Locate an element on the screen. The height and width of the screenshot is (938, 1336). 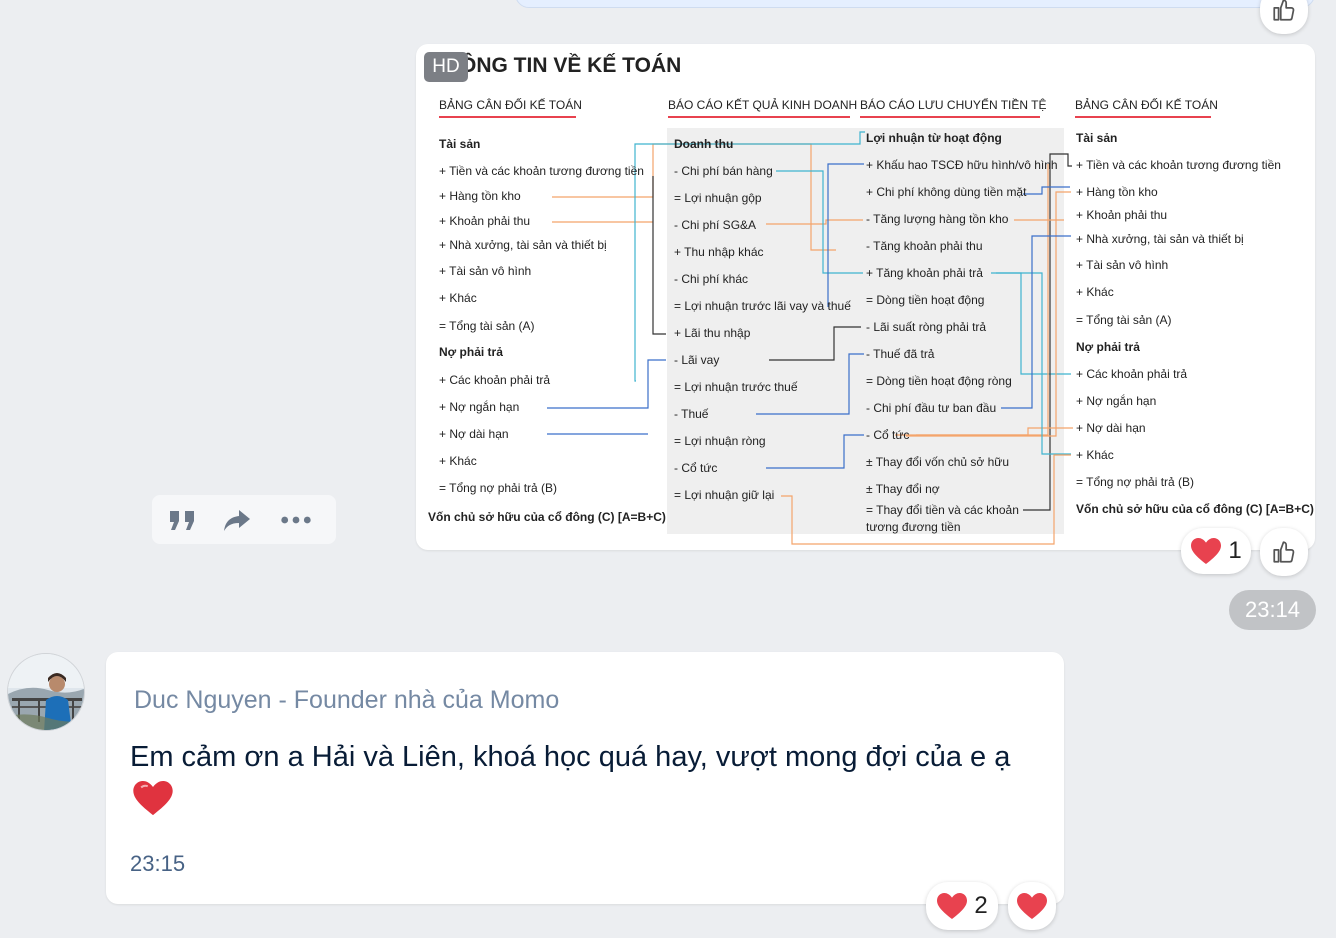
more-button is located at coordinates (296, 520).